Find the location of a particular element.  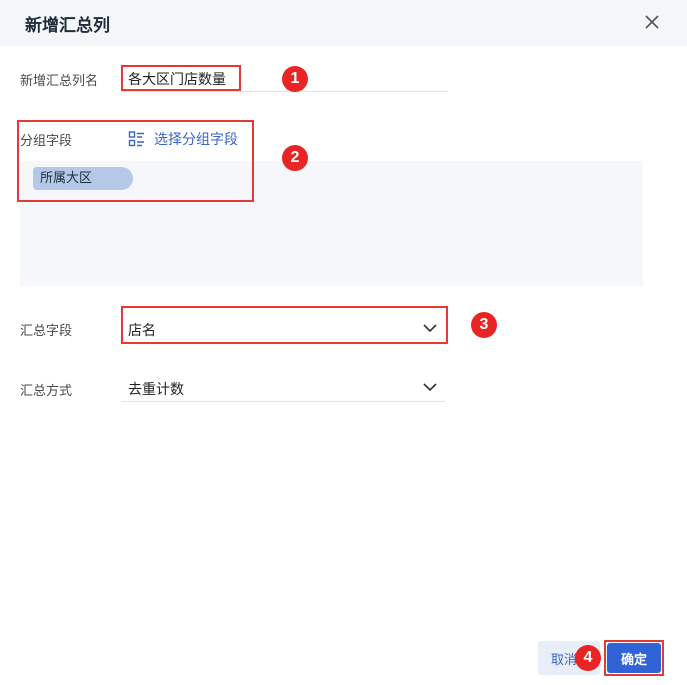

agg-field-label: 汇总字段 is located at coordinates (46, 331).